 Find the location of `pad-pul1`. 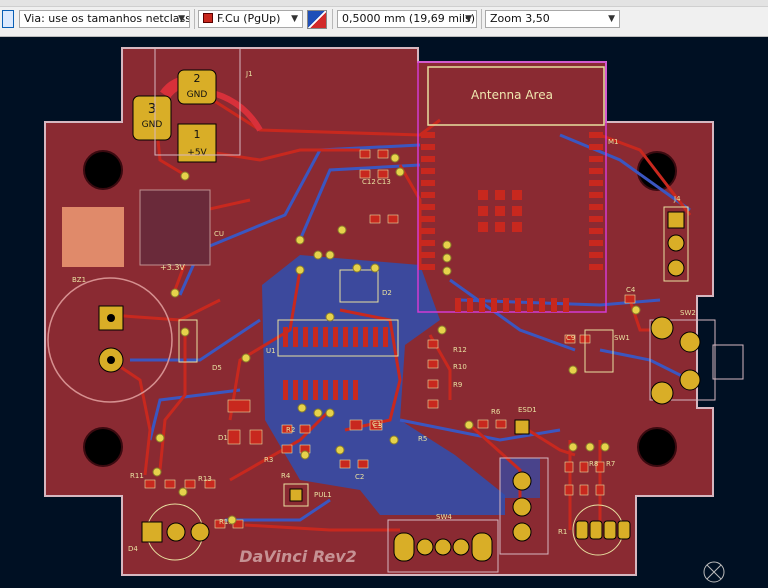

pad-pul1 is located at coordinates (296, 495).